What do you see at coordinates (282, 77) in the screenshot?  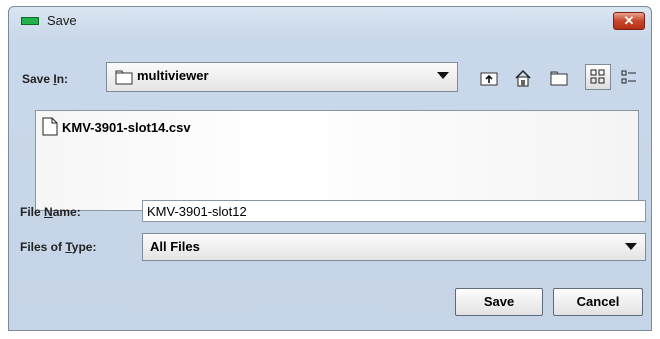 I see `save-in-combo: multiviewer` at bounding box center [282, 77].